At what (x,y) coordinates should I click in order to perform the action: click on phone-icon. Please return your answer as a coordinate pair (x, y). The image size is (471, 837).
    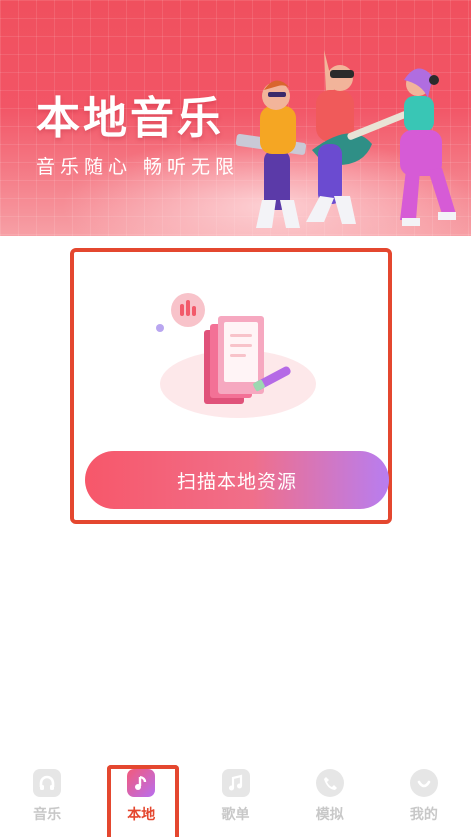
    Looking at the image, I should click on (329, 783).